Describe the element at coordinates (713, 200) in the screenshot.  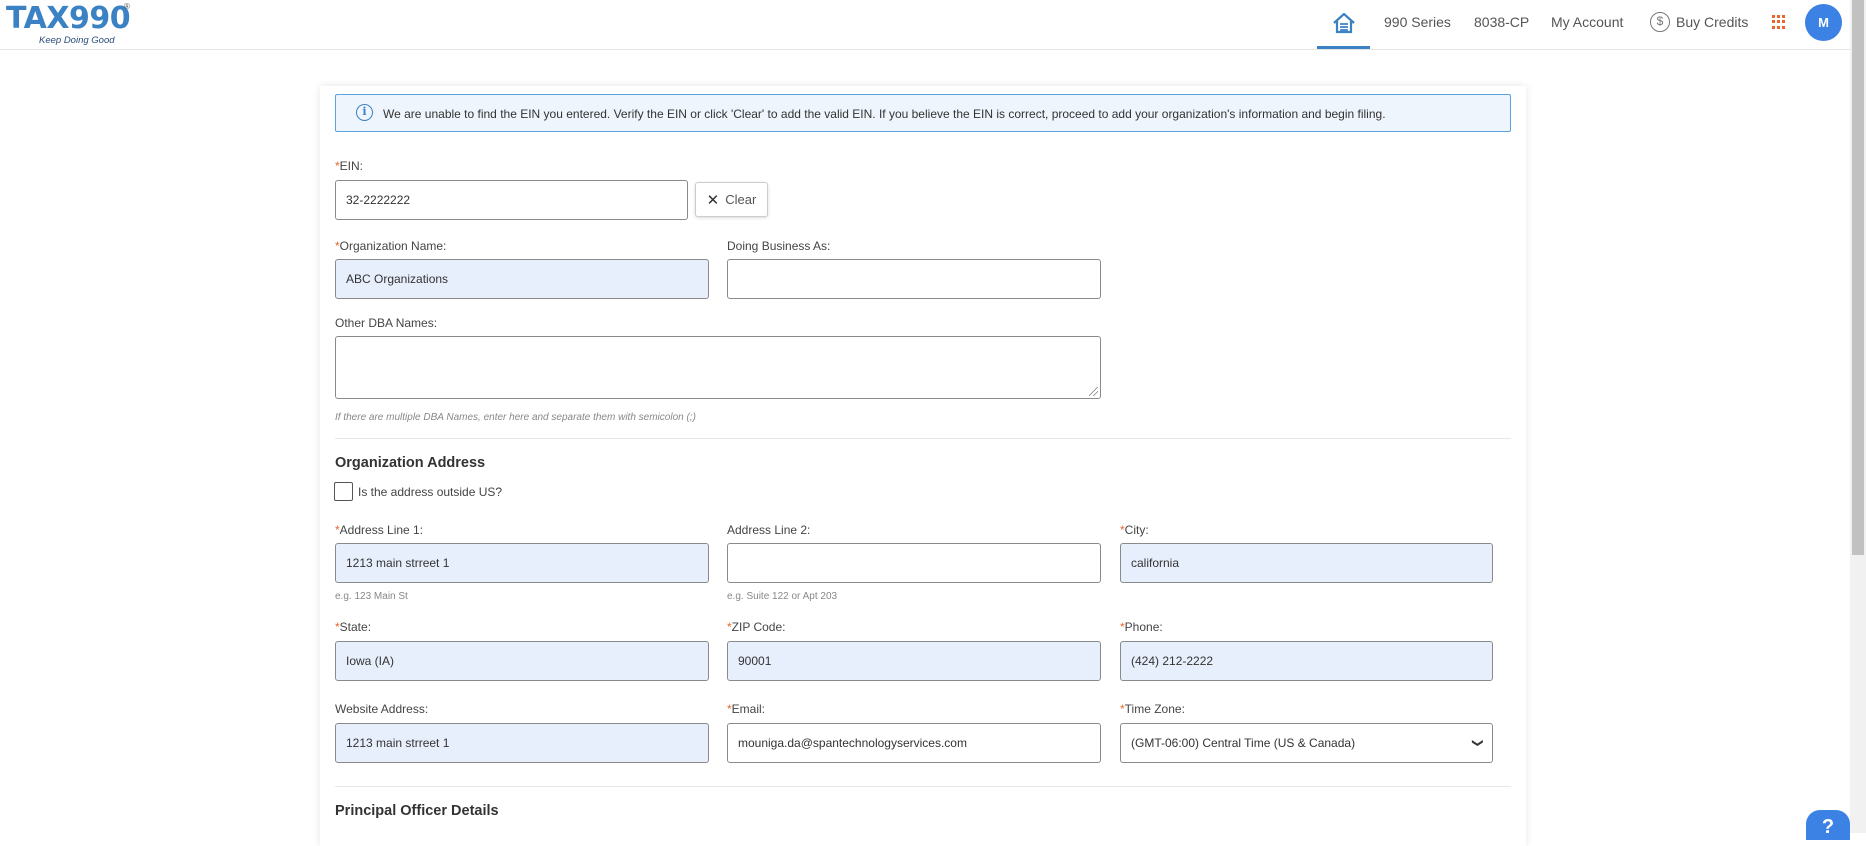
I see `close-icon: ✕` at that location.